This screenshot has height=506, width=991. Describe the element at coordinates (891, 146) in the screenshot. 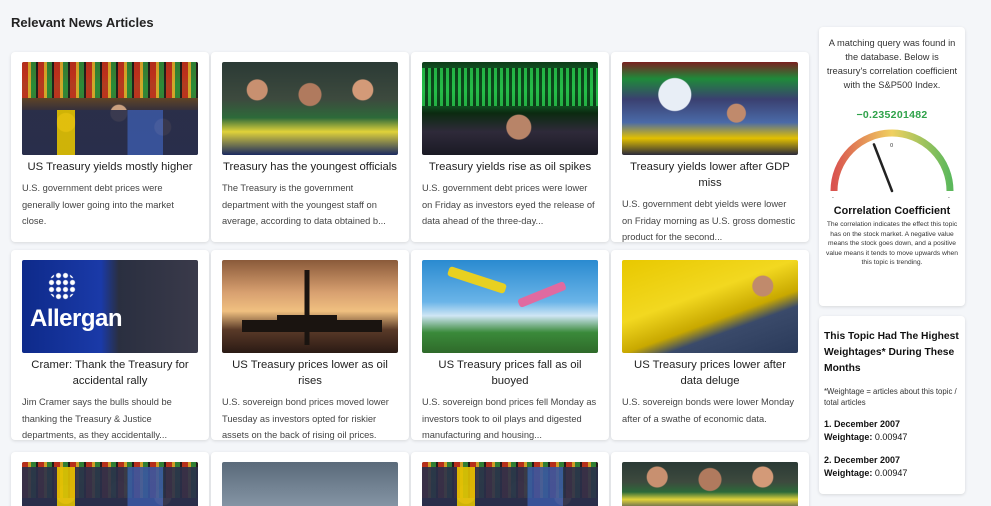

I see `gauge-mid-label: 0` at that location.